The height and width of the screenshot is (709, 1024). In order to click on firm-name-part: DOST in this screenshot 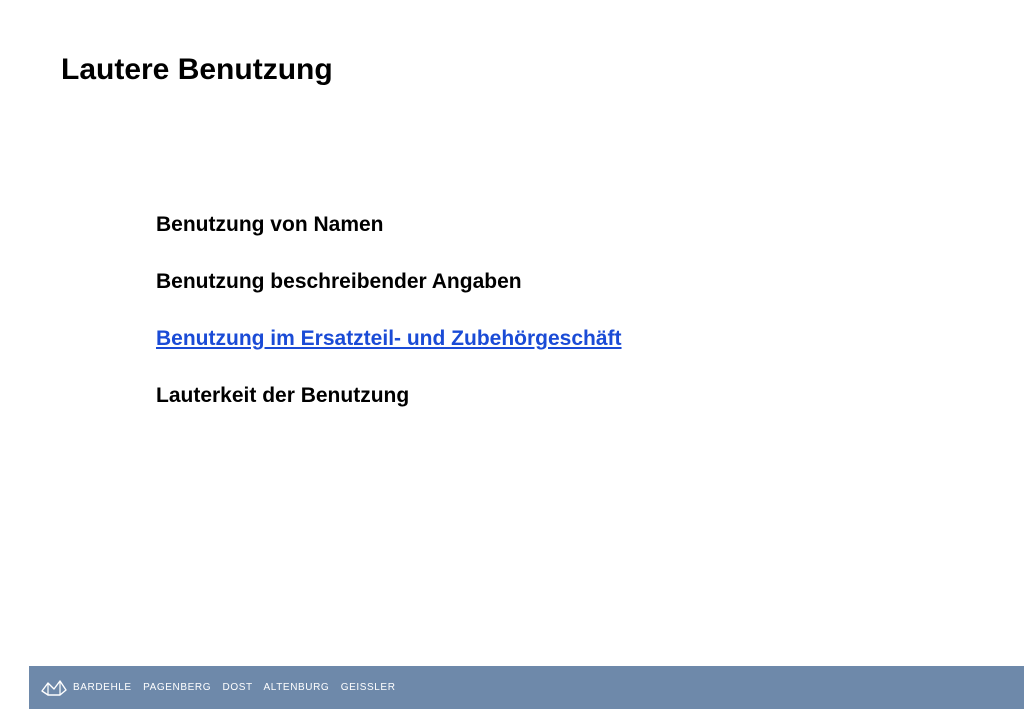, I will do `click(237, 687)`.